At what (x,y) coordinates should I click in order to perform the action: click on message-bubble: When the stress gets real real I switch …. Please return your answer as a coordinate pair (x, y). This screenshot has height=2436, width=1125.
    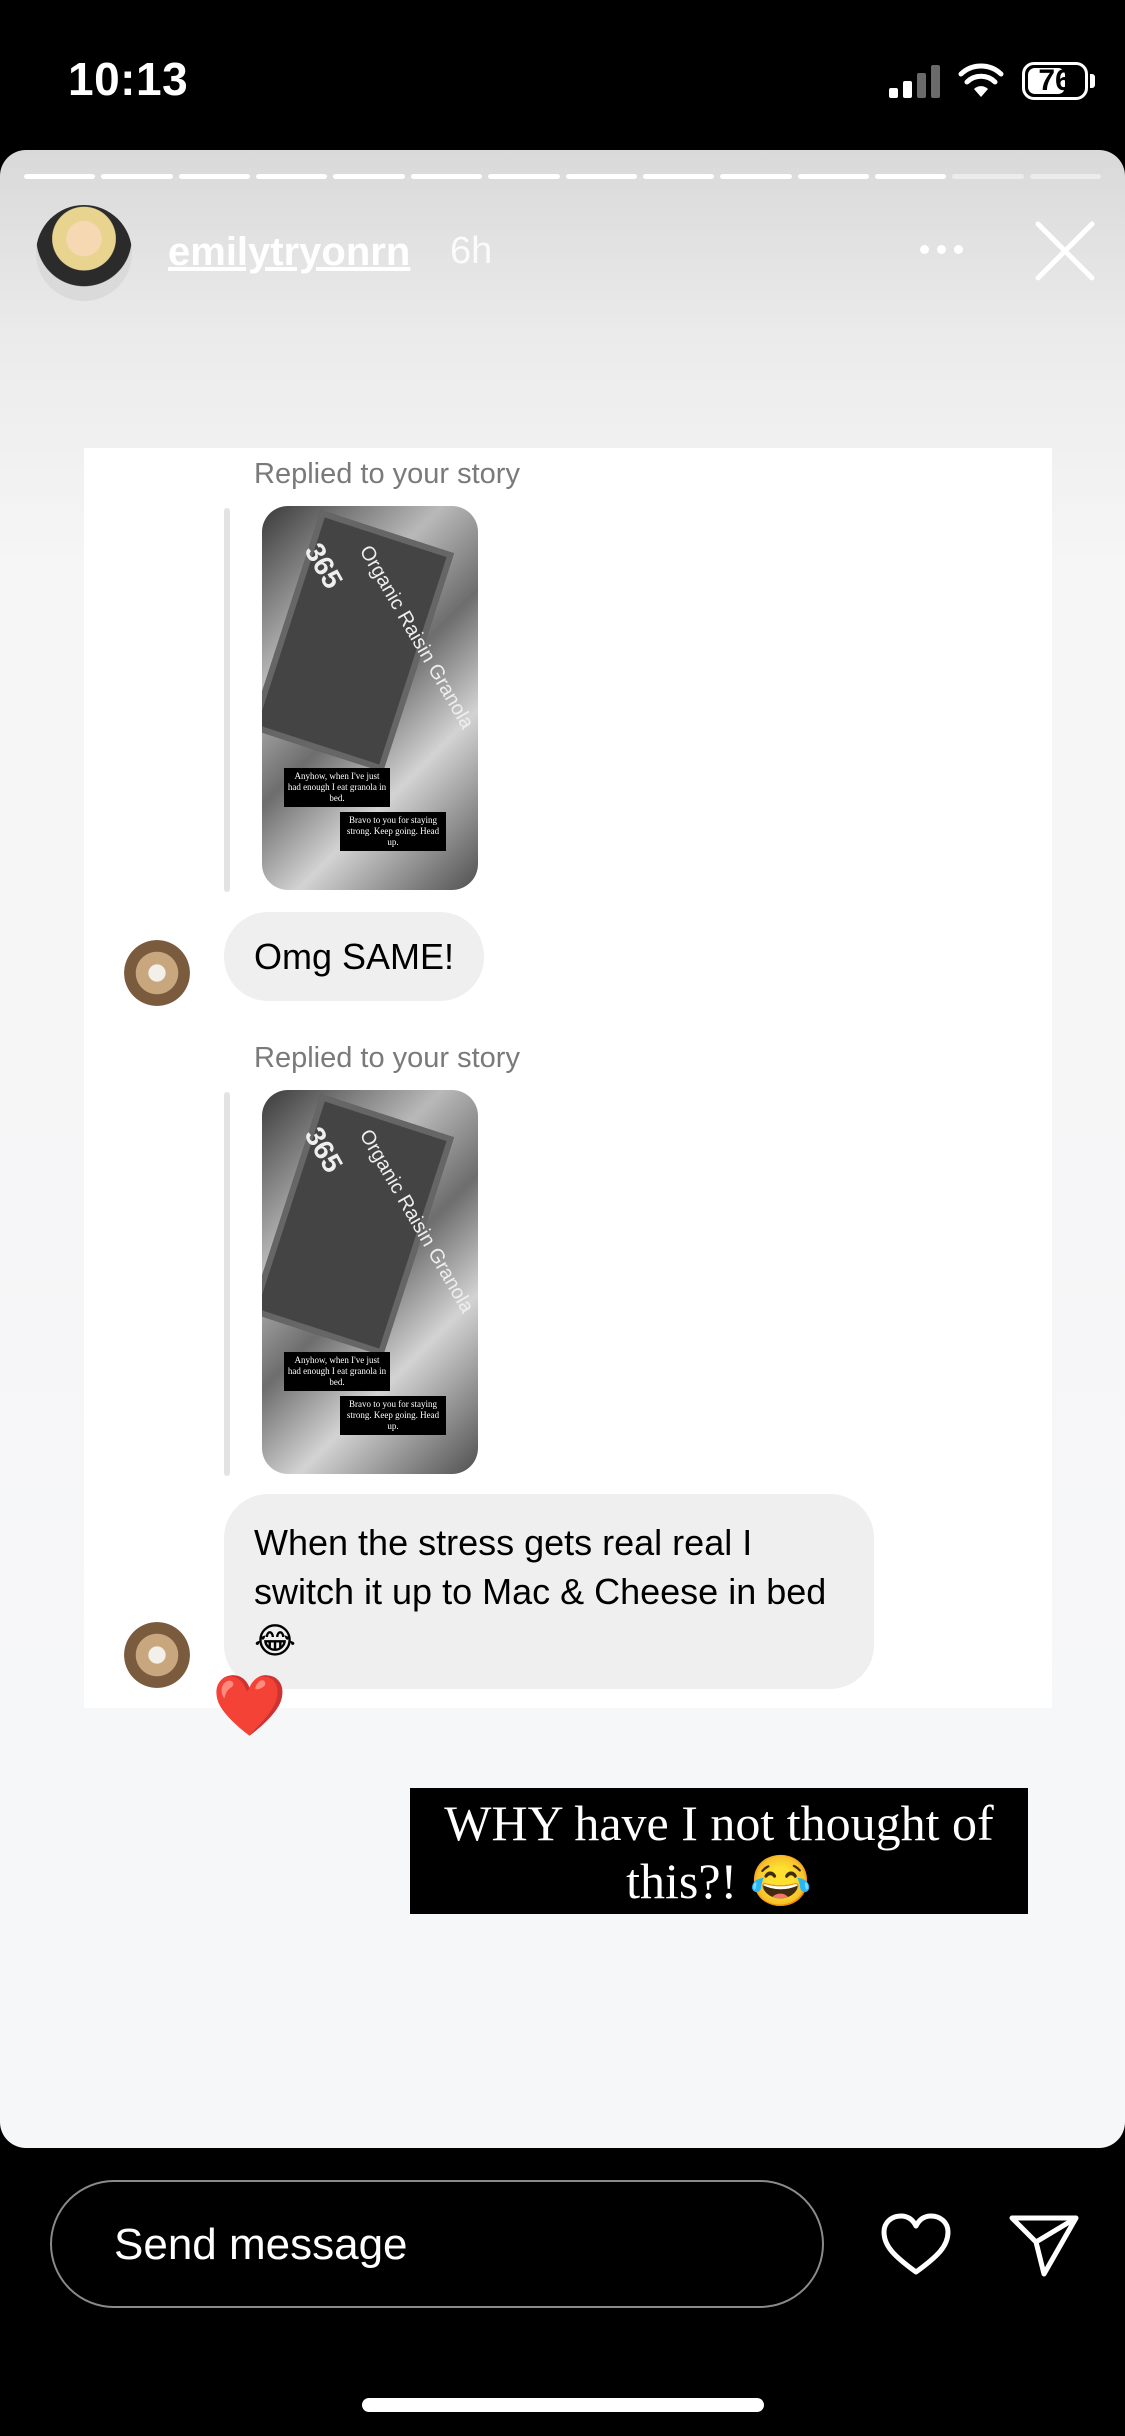
    Looking at the image, I should click on (549, 1591).